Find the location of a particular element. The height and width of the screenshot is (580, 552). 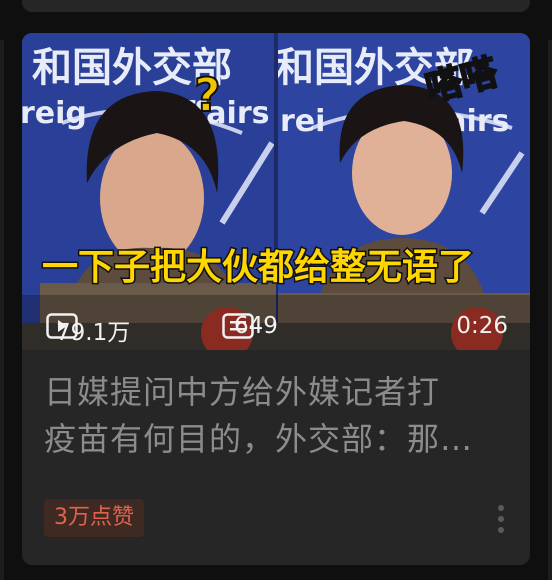

right-neighbor-card is located at coordinates (550, 310).